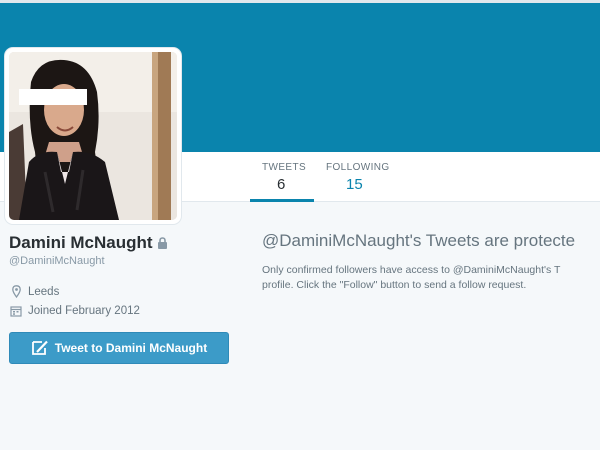 This screenshot has width=600, height=450. I want to click on profile-name: Damini McNaught, so click(81, 242).